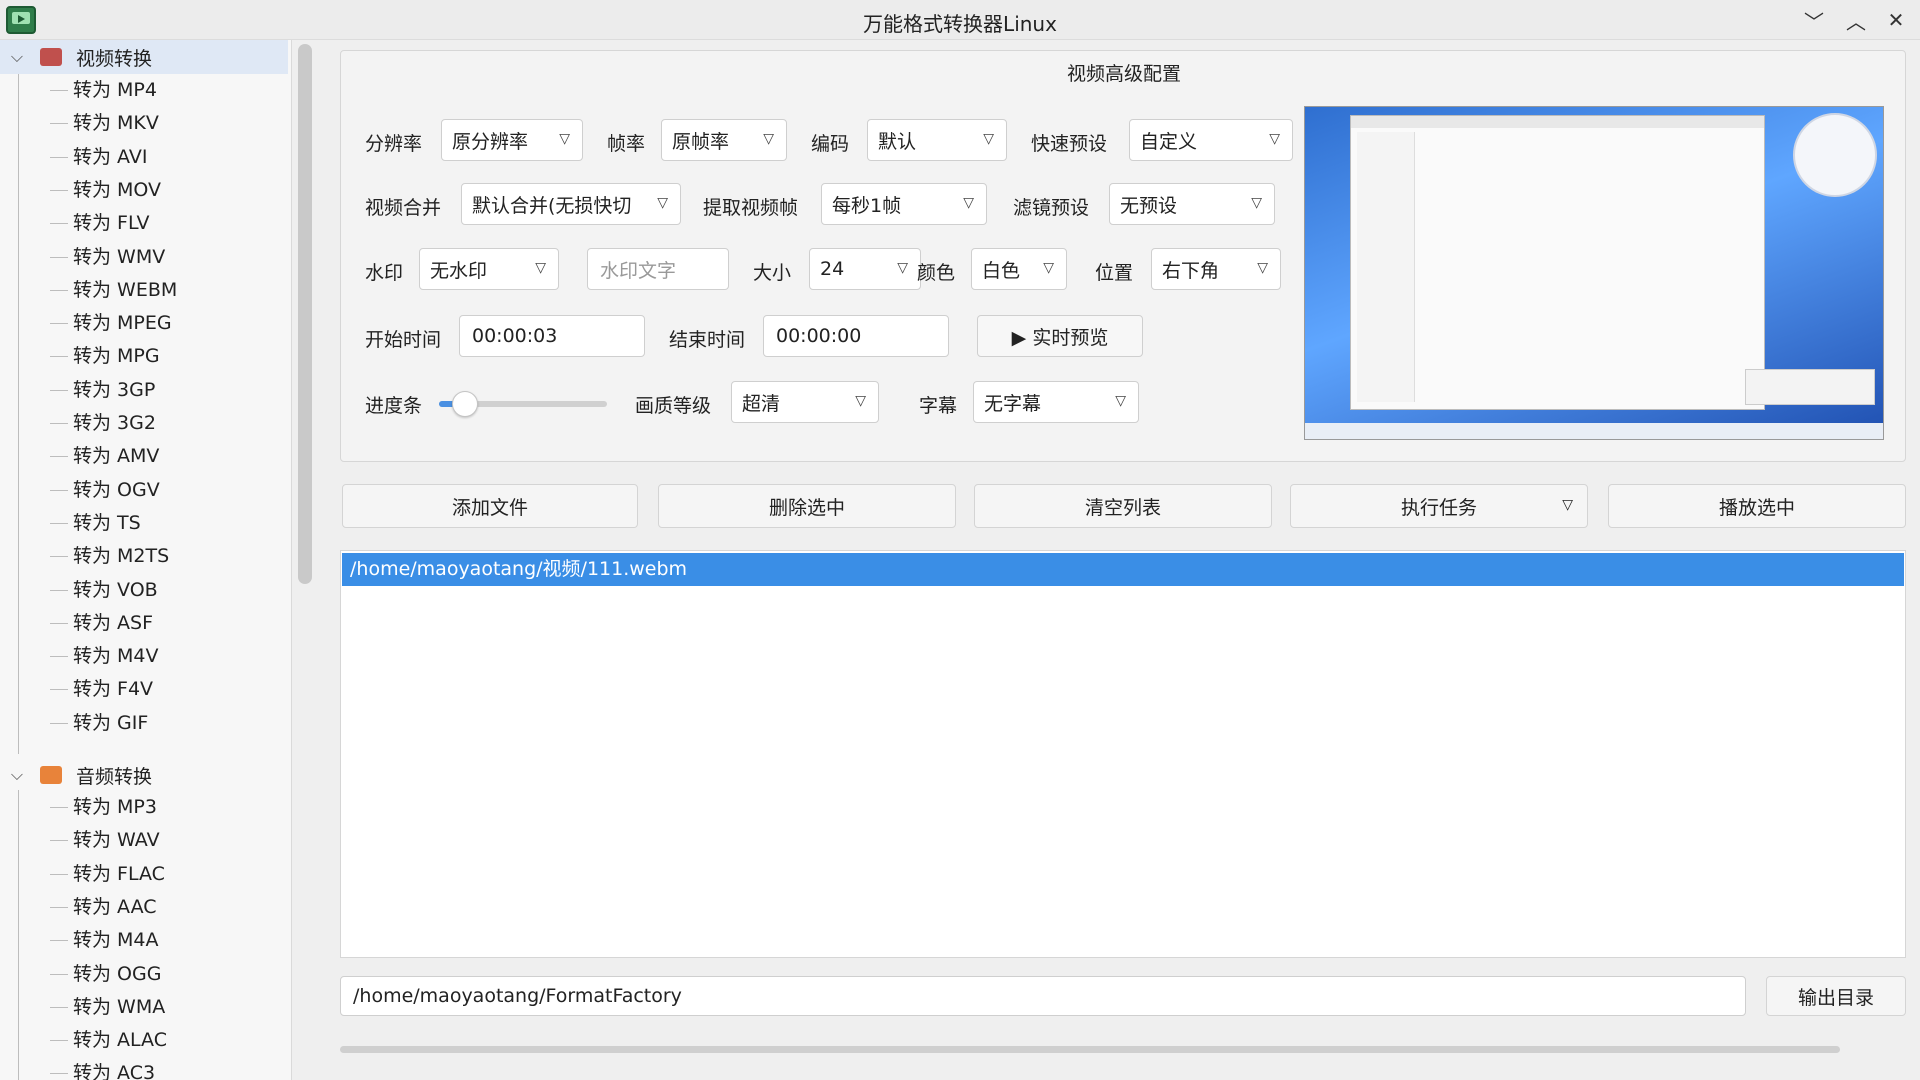 The height and width of the screenshot is (1080, 1920). I want to click on sidebar-item-format: 转为 OGG, so click(117, 974).